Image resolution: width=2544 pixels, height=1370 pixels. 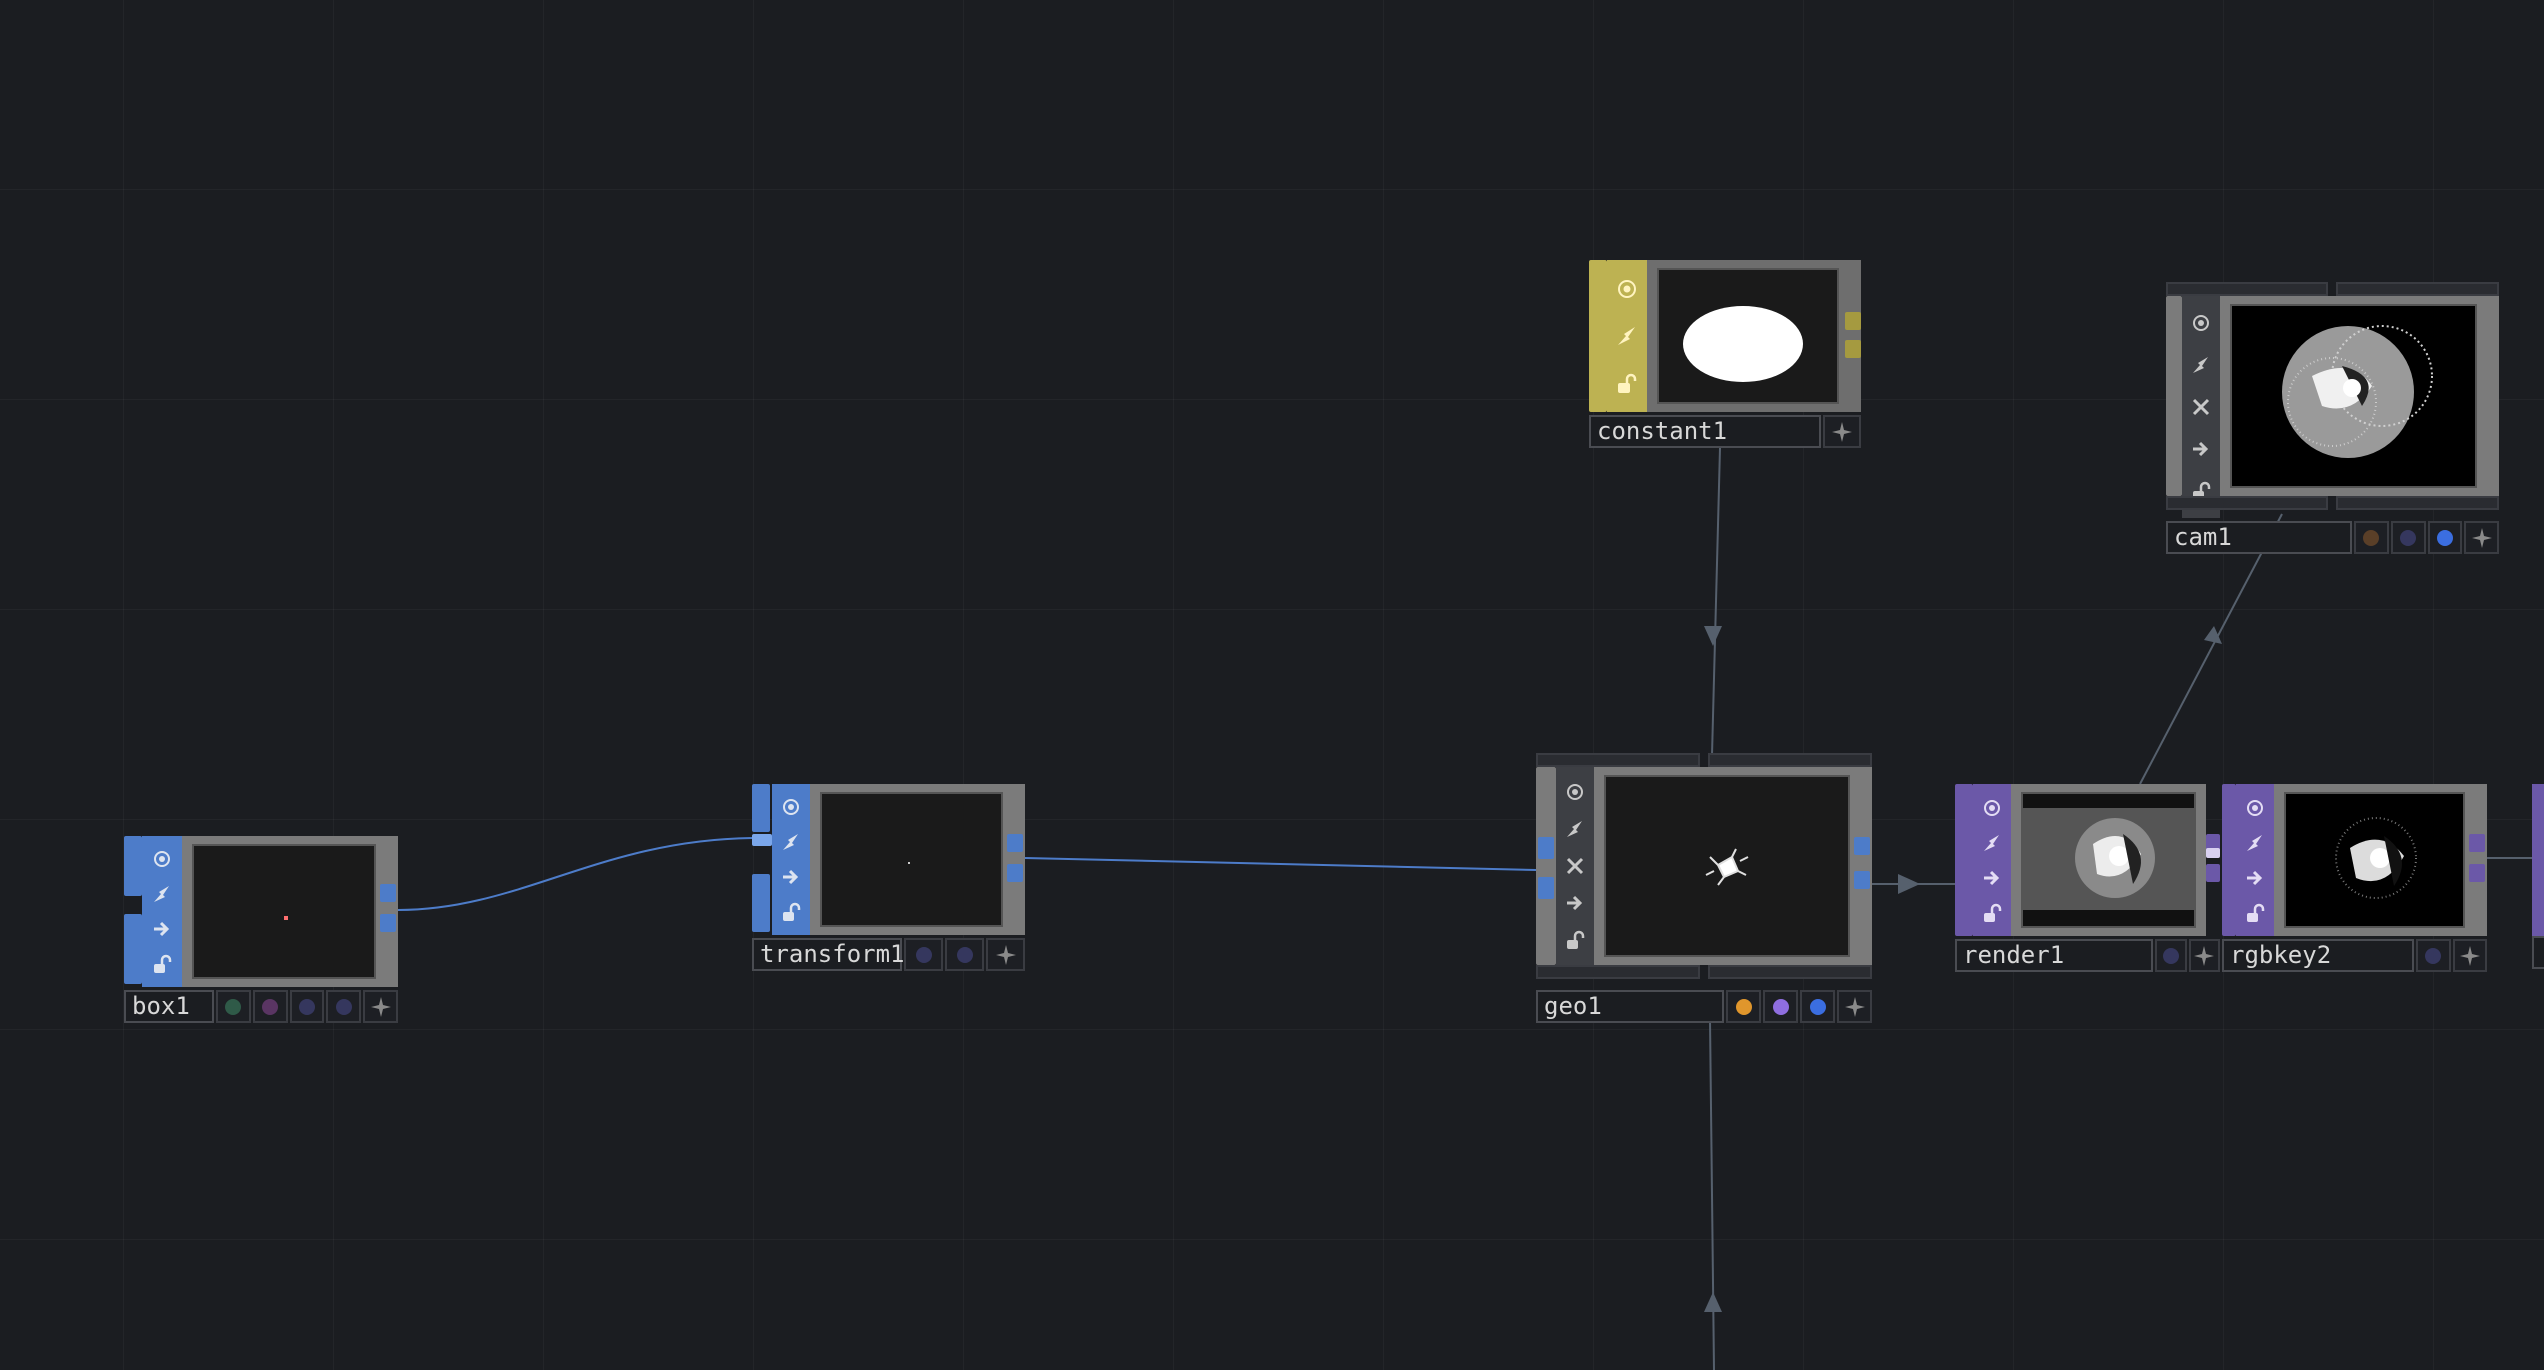 What do you see at coordinates (169, 1006) in the screenshot?
I see `node-label: box1` at bounding box center [169, 1006].